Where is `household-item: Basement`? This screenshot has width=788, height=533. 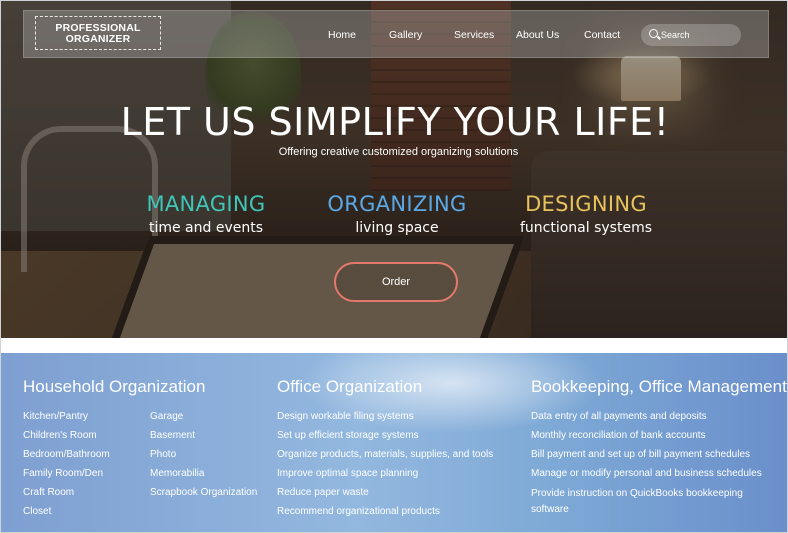
household-item: Basement is located at coordinates (172, 435).